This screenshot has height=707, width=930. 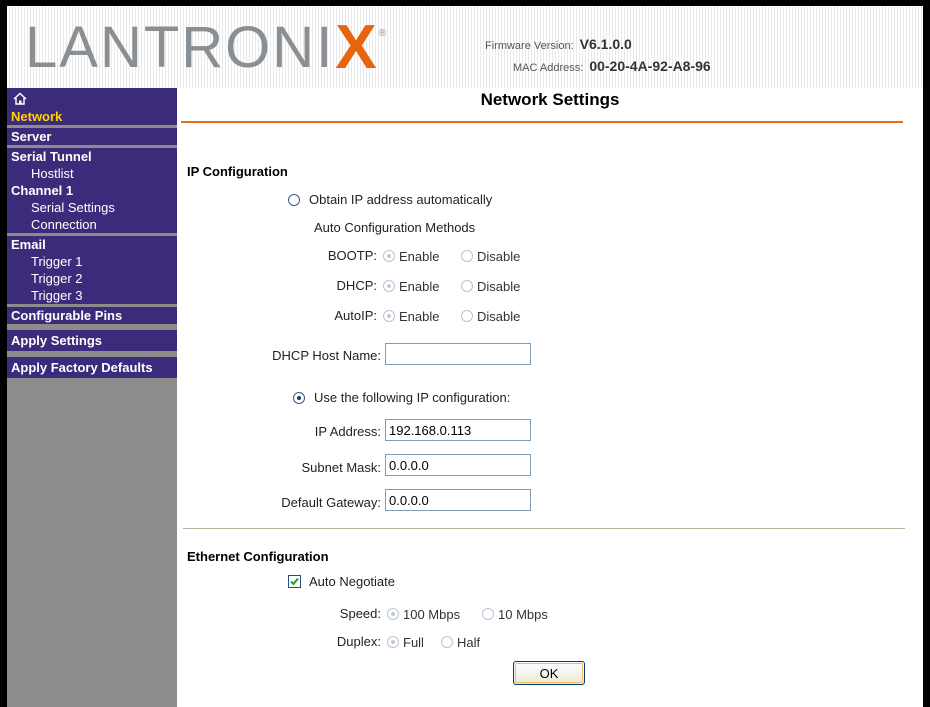 I want to click on use-following-radio, so click(x=299, y=398).